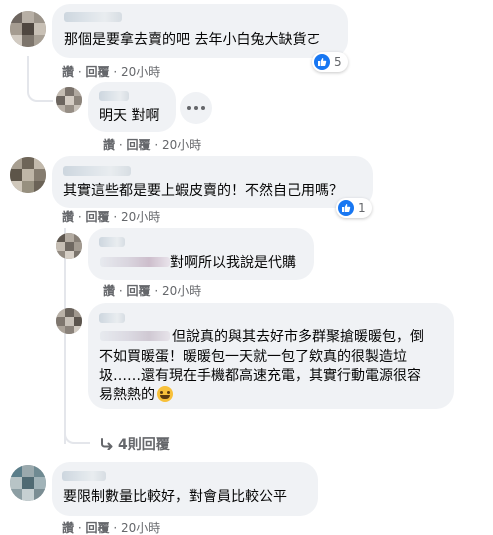  Describe the element at coordinates (175, 497) in the screenshot. I see `comment-text: 要限制數量比較好，對會員比較公平` at that location.